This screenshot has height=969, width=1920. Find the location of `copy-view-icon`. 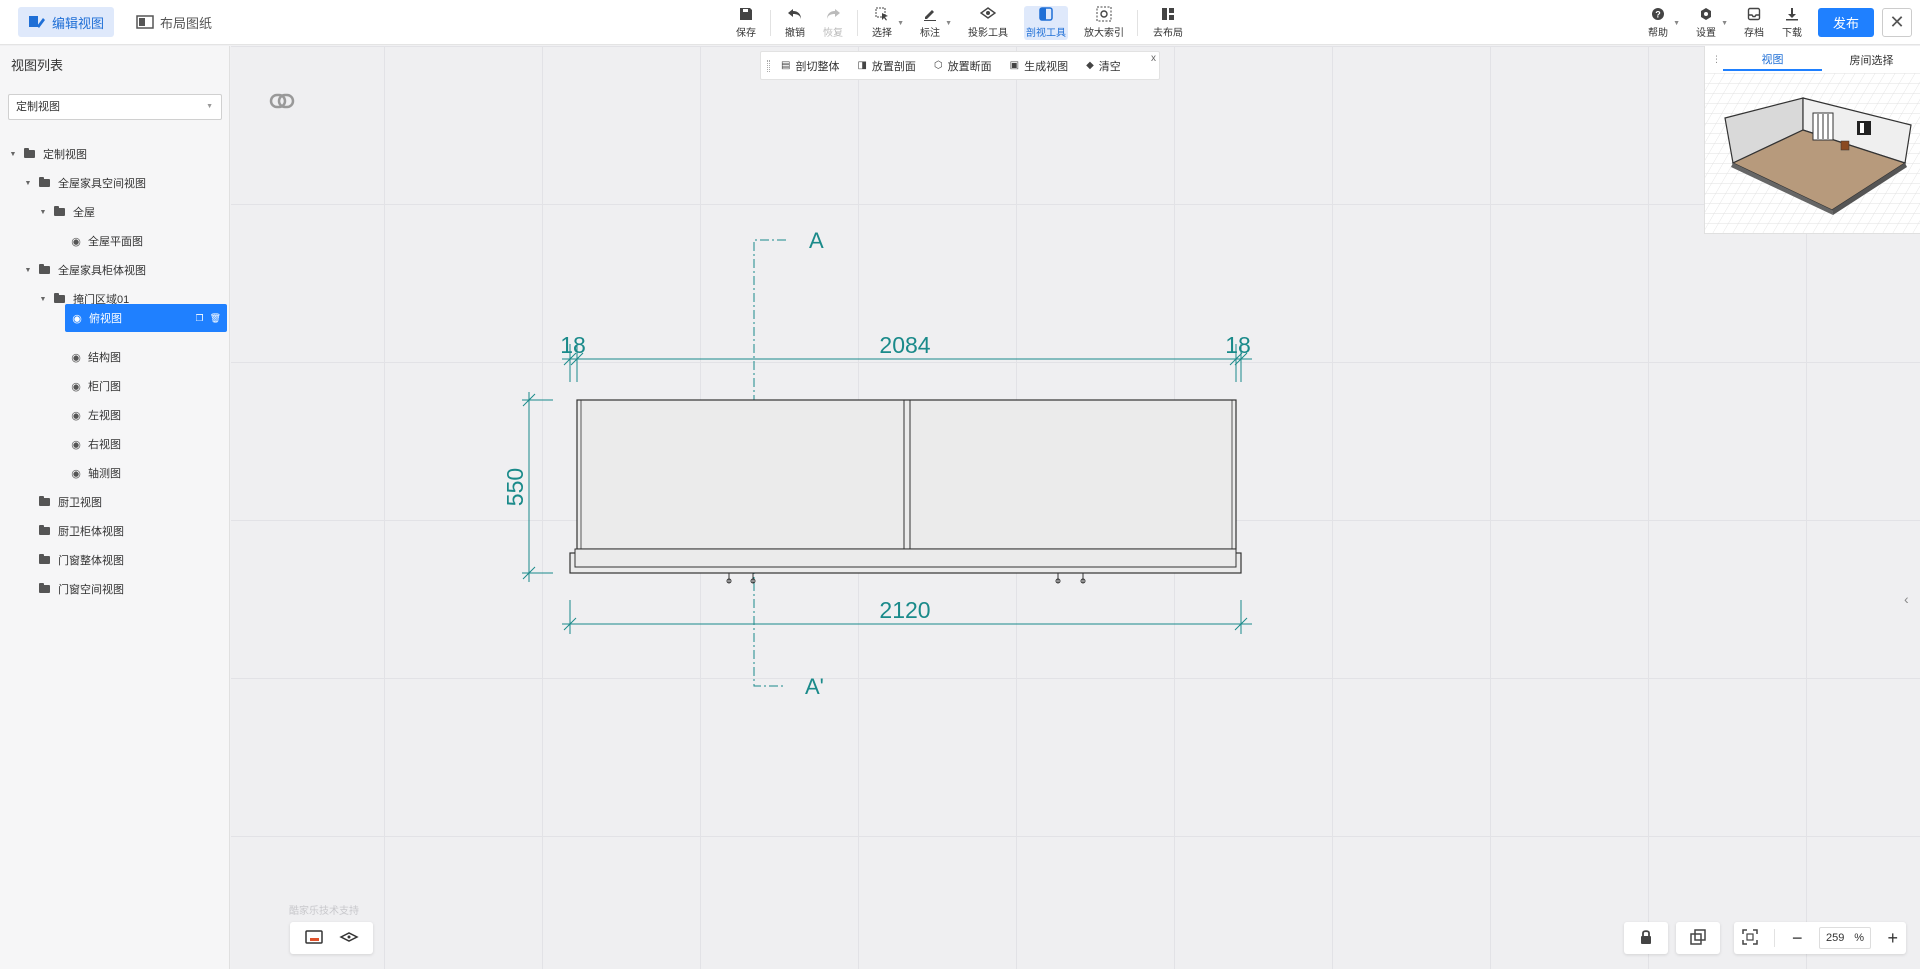

copy-view-icon is located at coordinates (1698, 938).